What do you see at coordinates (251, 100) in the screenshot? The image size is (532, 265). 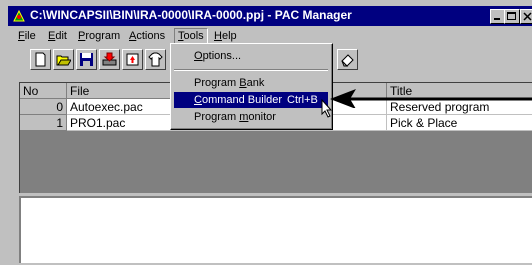 I see `menu-item-command-builder: Command Builder Ctrl+B` at bounding box center [251, 100].